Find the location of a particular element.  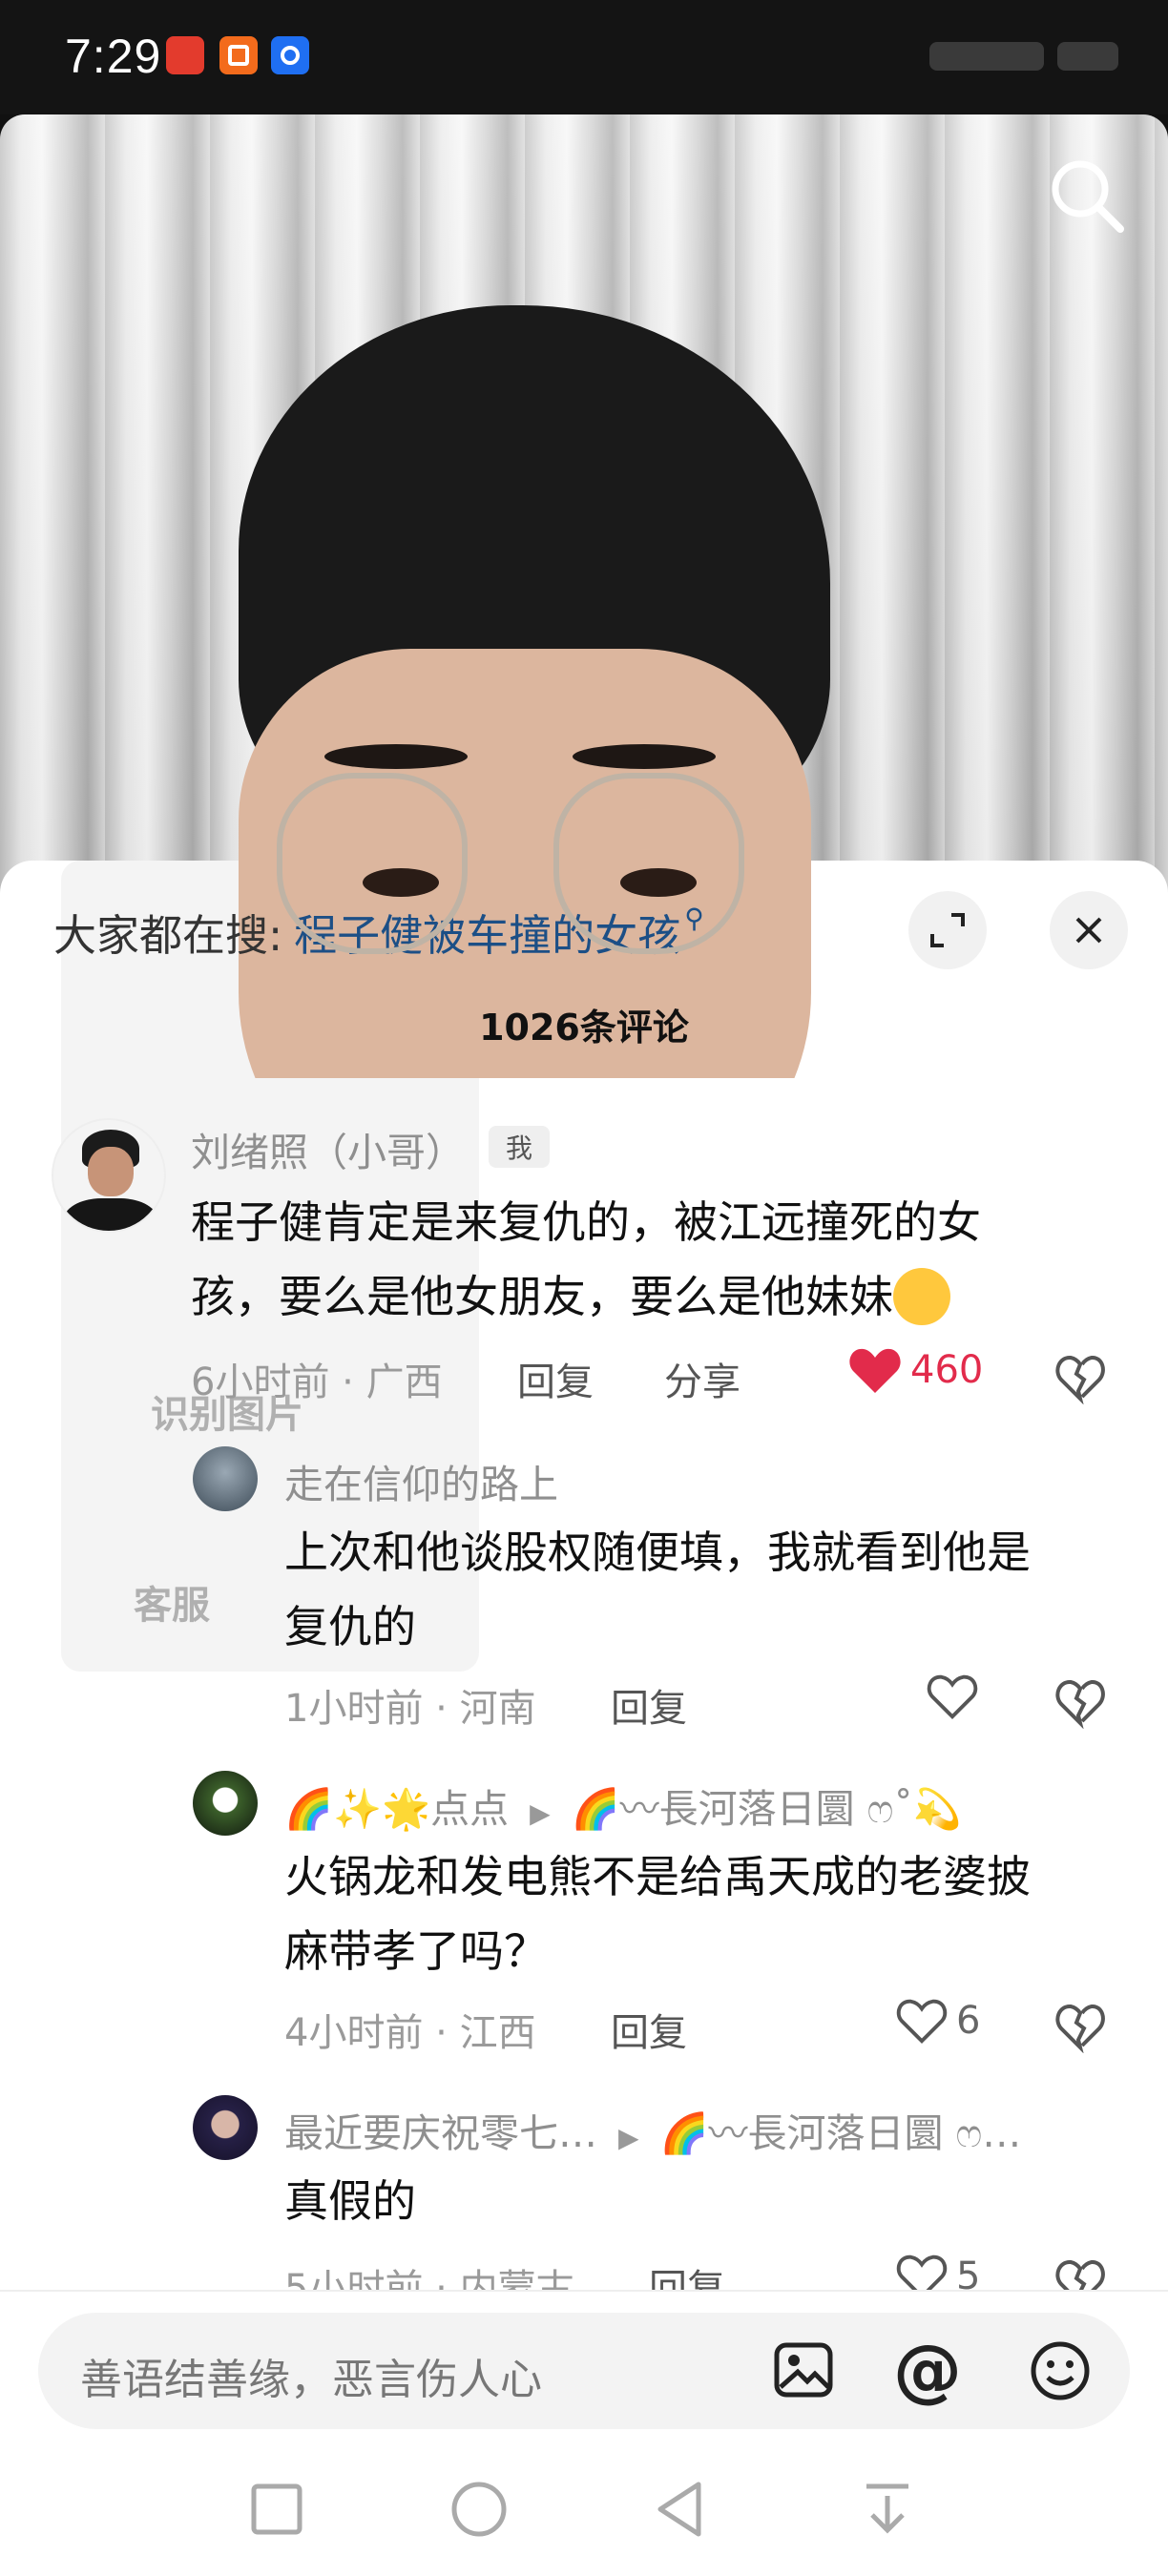

like-count: 460 is located at coordinates (947, 1370).